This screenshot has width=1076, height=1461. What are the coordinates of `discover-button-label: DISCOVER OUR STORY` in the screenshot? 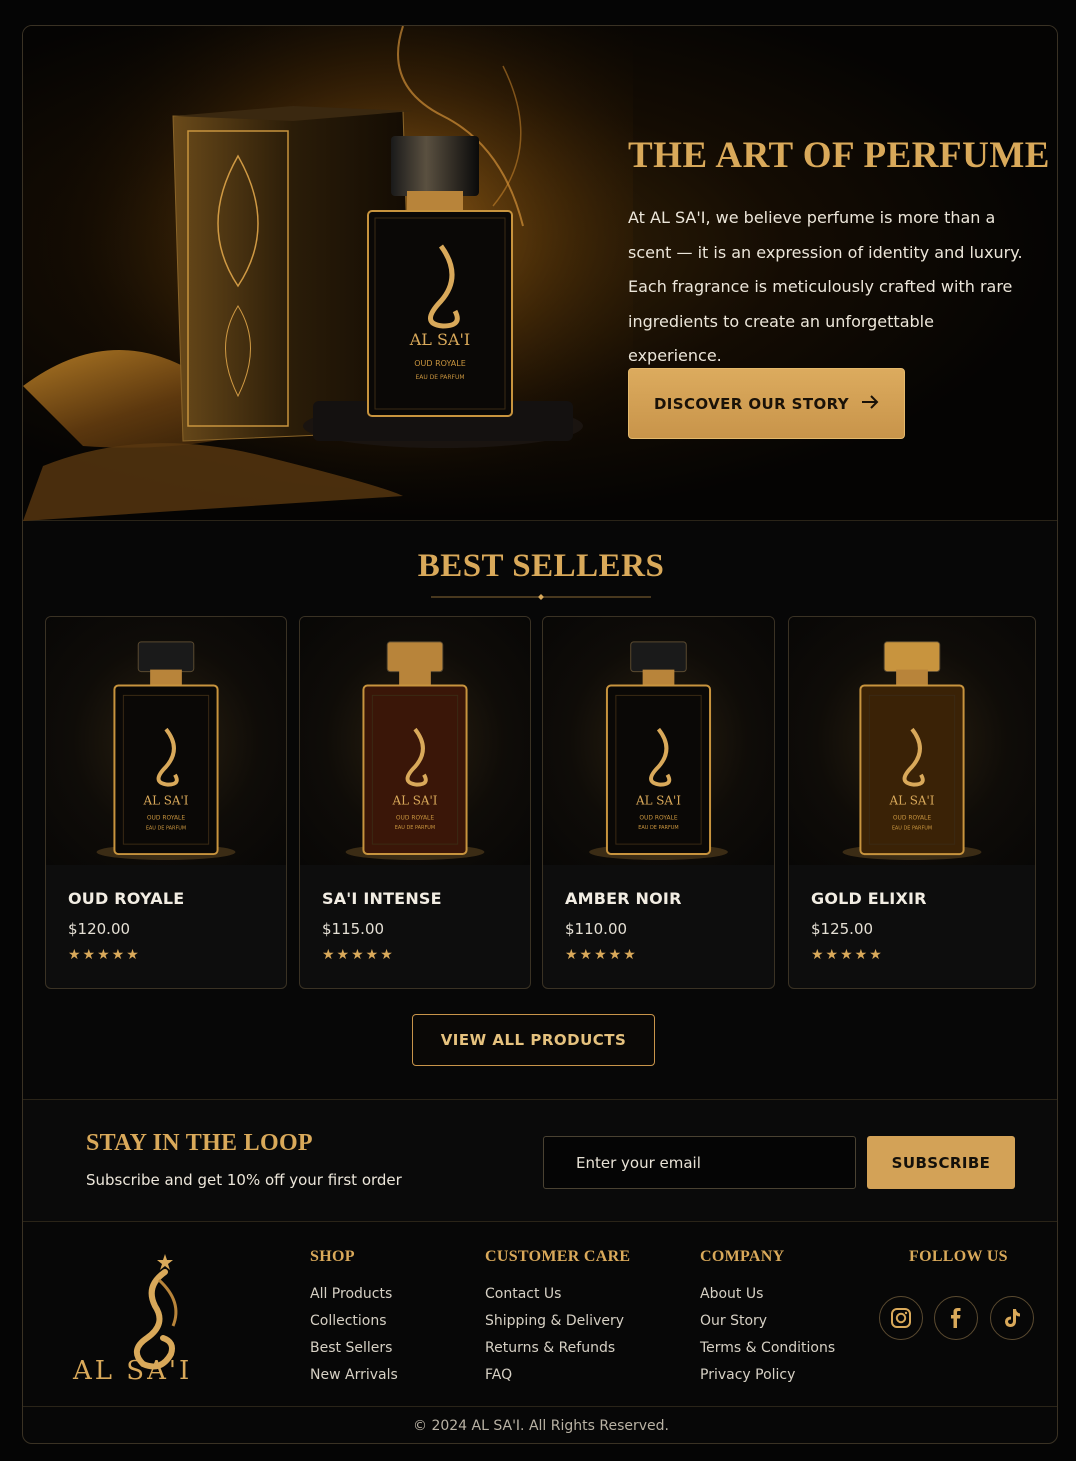 It's located at (751, 403).